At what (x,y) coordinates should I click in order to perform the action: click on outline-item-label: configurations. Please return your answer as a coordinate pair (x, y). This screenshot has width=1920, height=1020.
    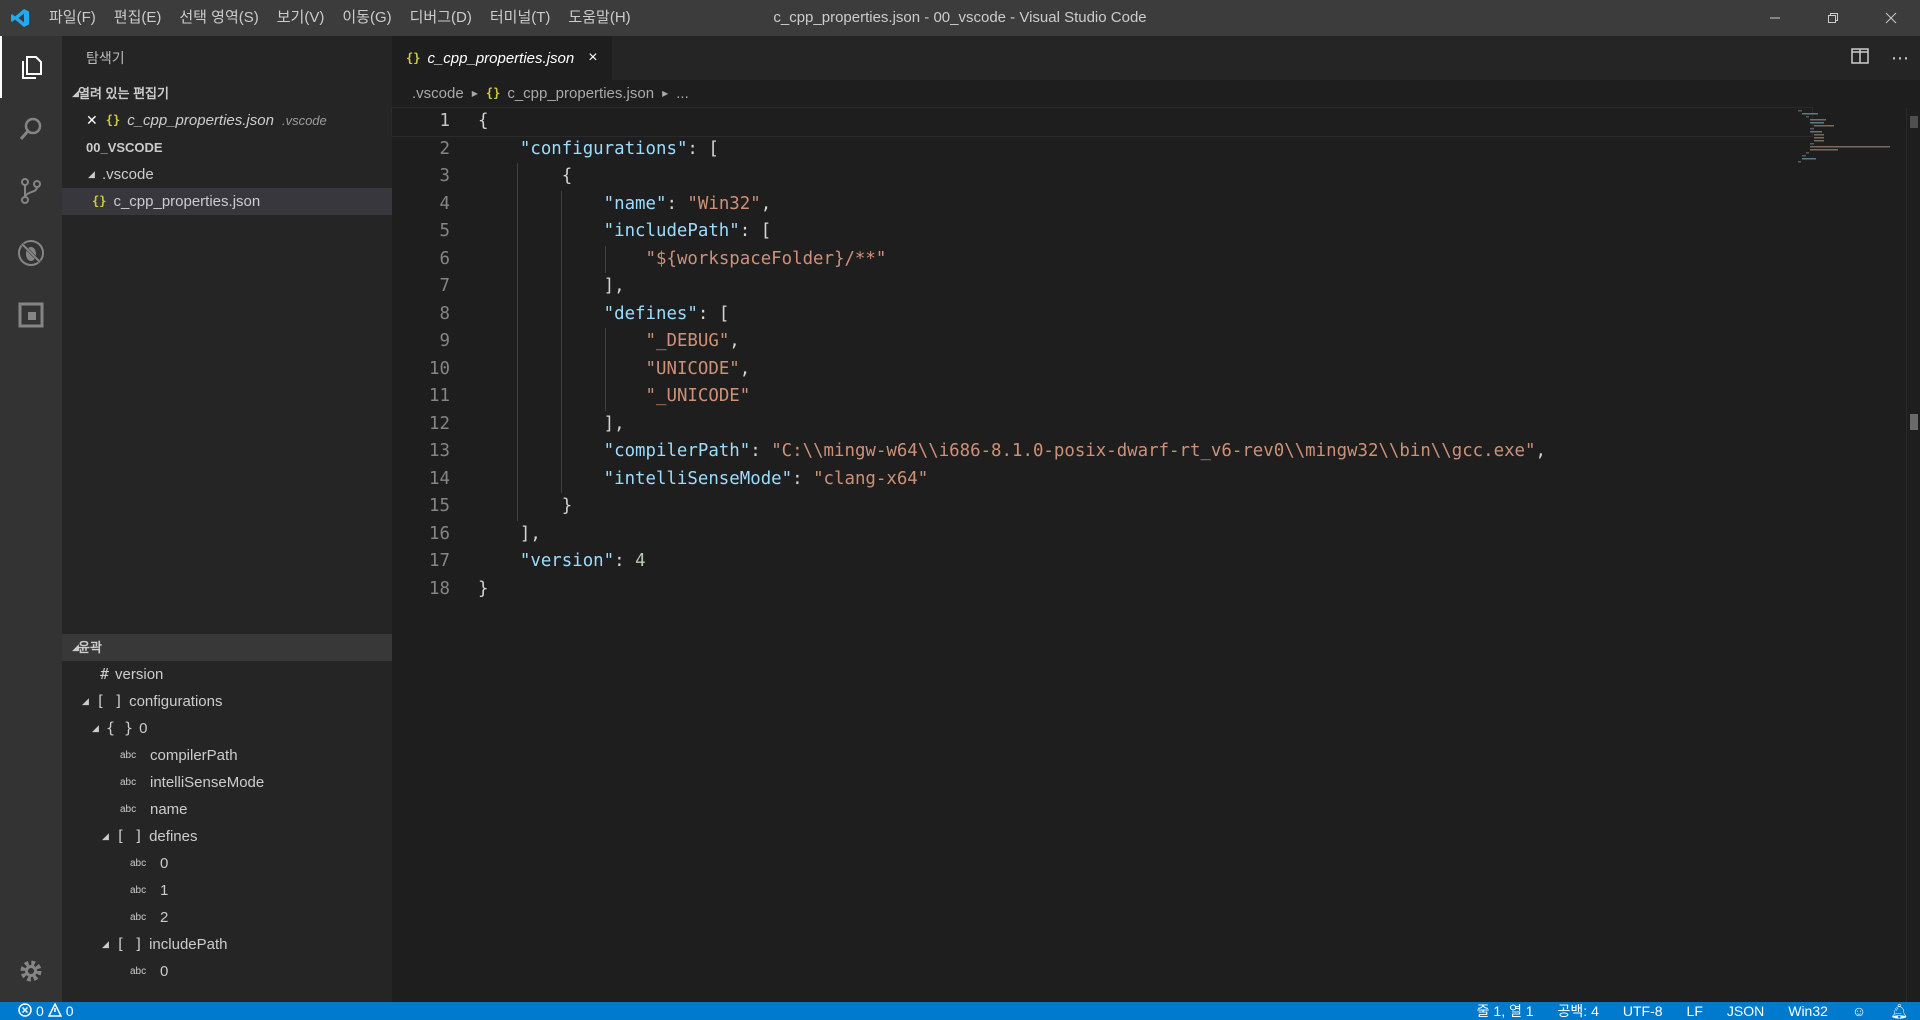
    Looking at the image, I should click on (176, 701).